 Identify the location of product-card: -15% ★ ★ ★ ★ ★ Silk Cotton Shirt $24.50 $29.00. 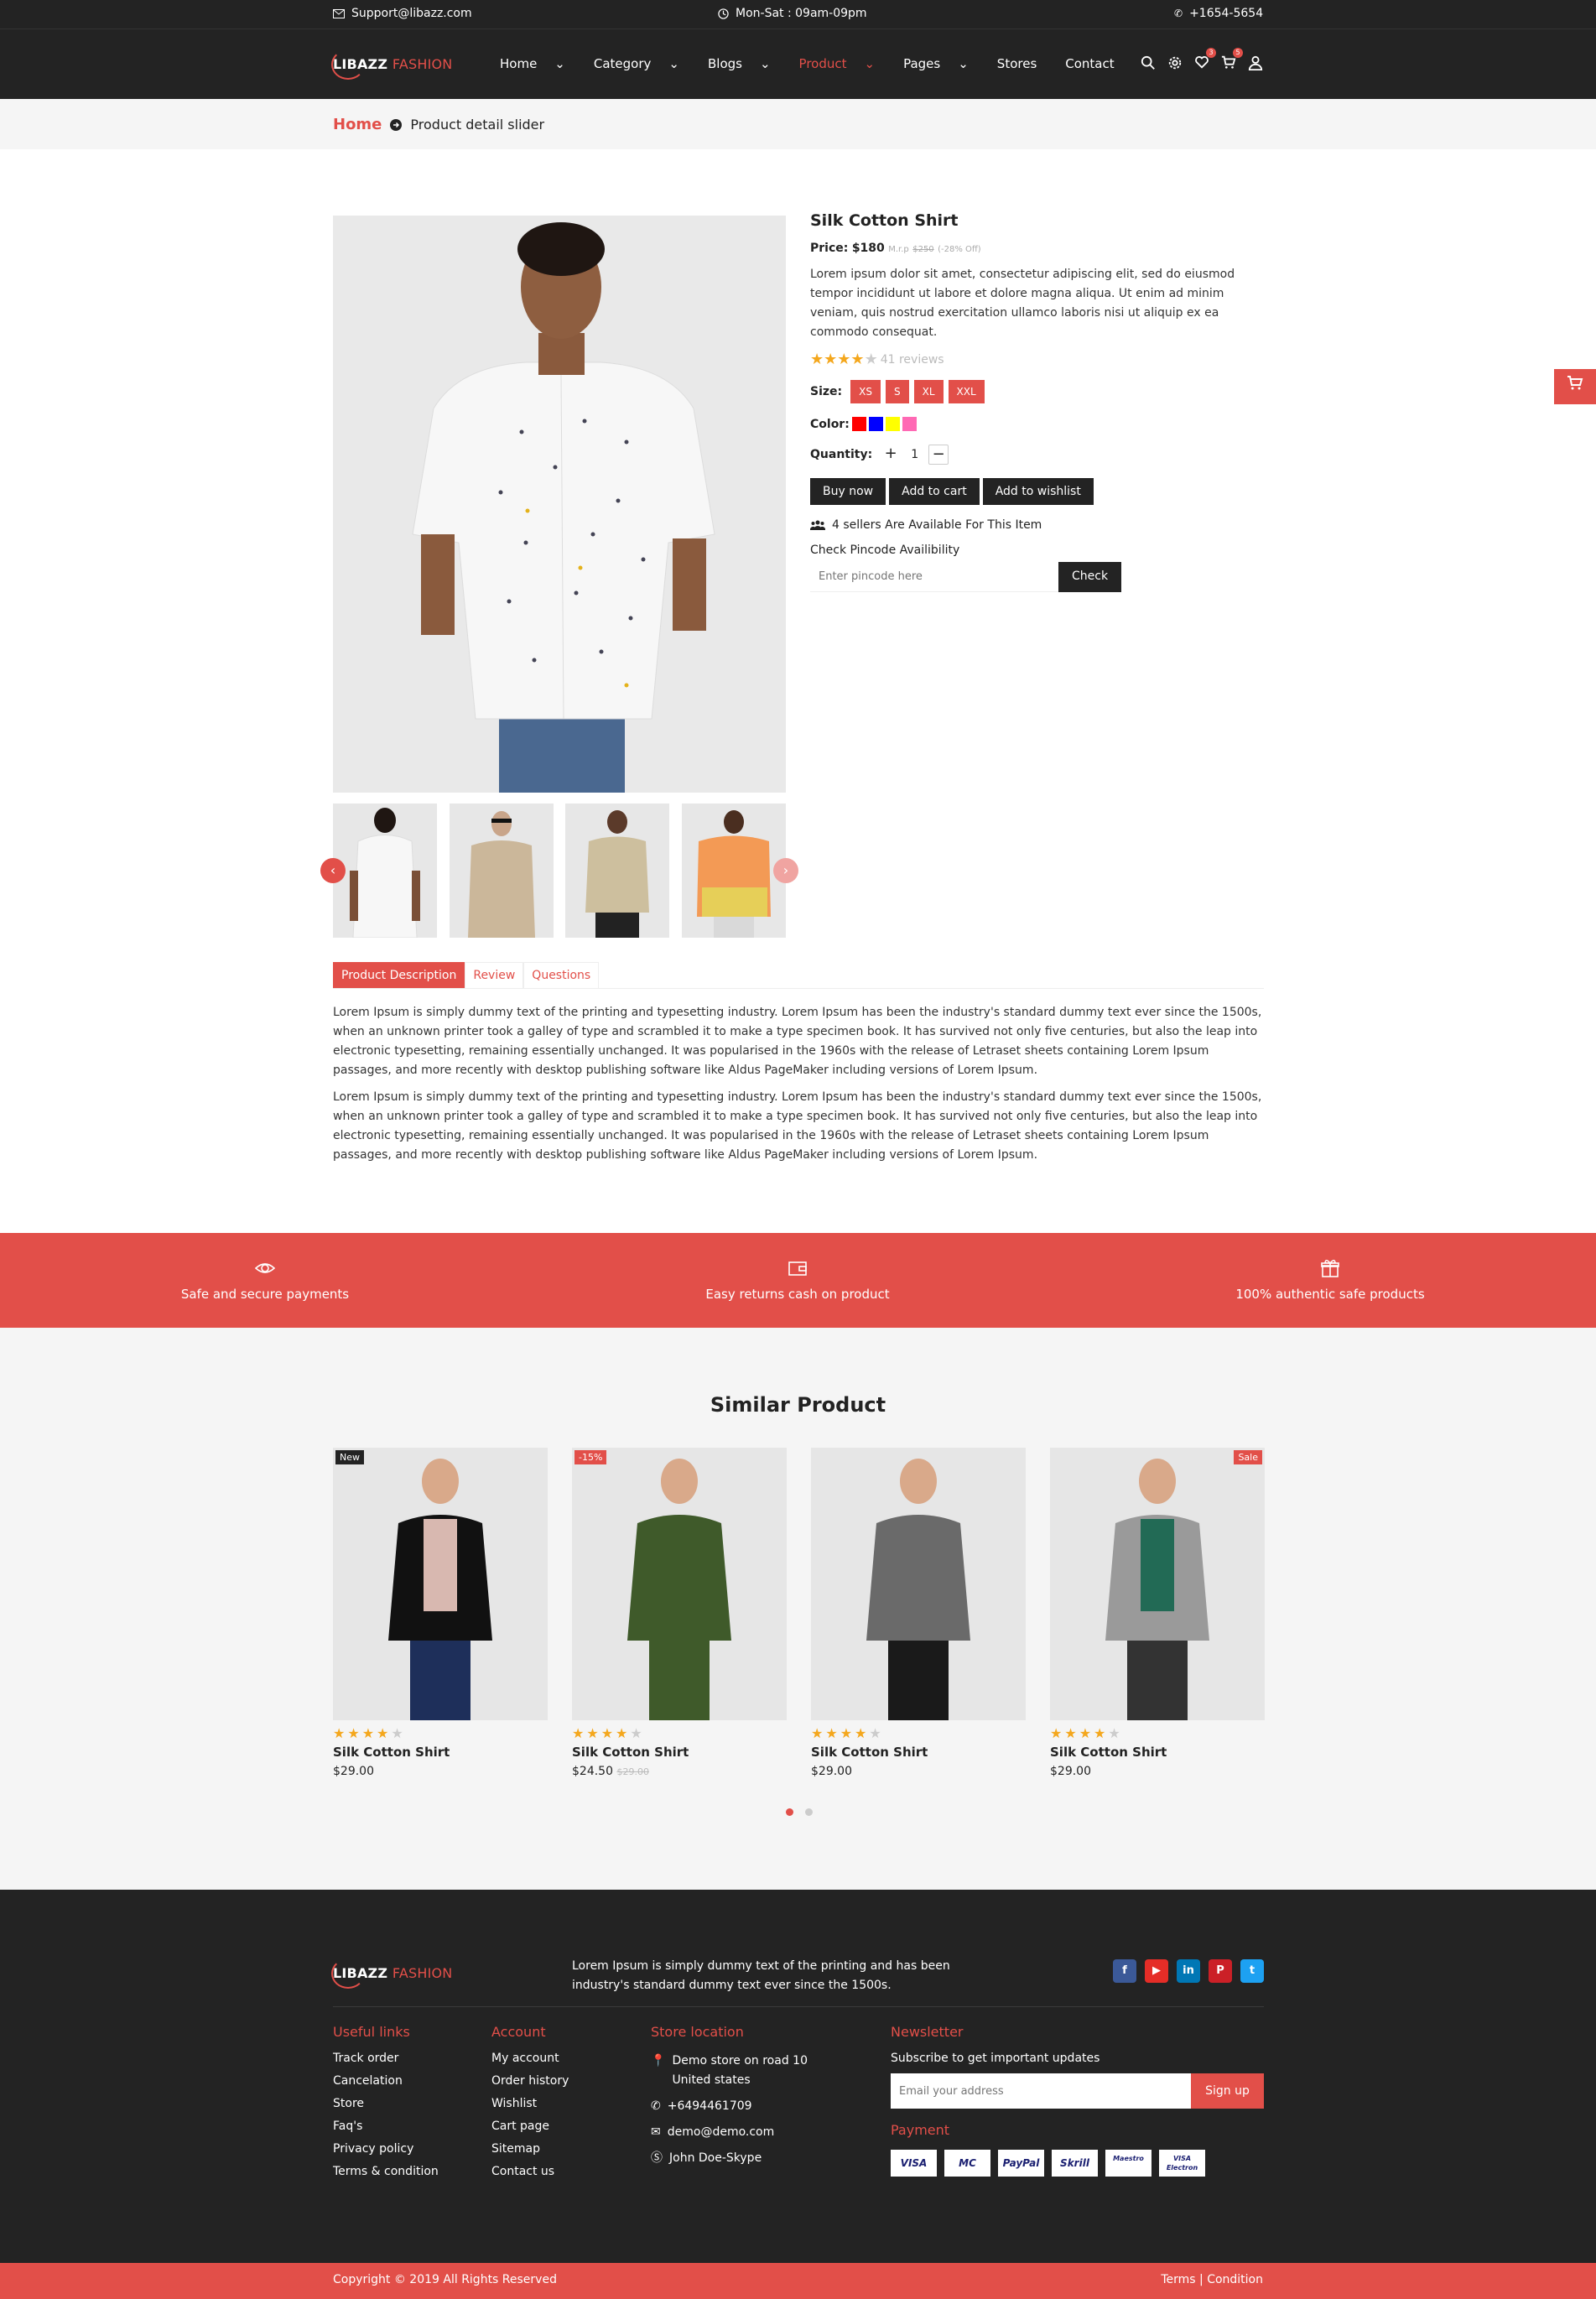
(679, 1613).